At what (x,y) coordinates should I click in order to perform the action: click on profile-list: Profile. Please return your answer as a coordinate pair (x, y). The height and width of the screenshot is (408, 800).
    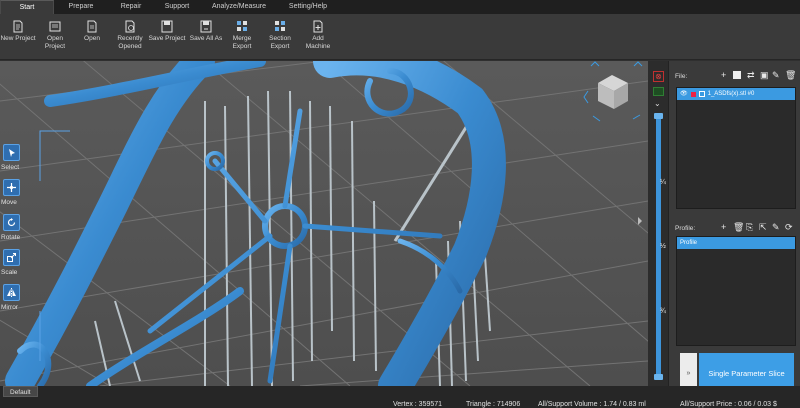
    Looking at the image, I should click on (736, 291).